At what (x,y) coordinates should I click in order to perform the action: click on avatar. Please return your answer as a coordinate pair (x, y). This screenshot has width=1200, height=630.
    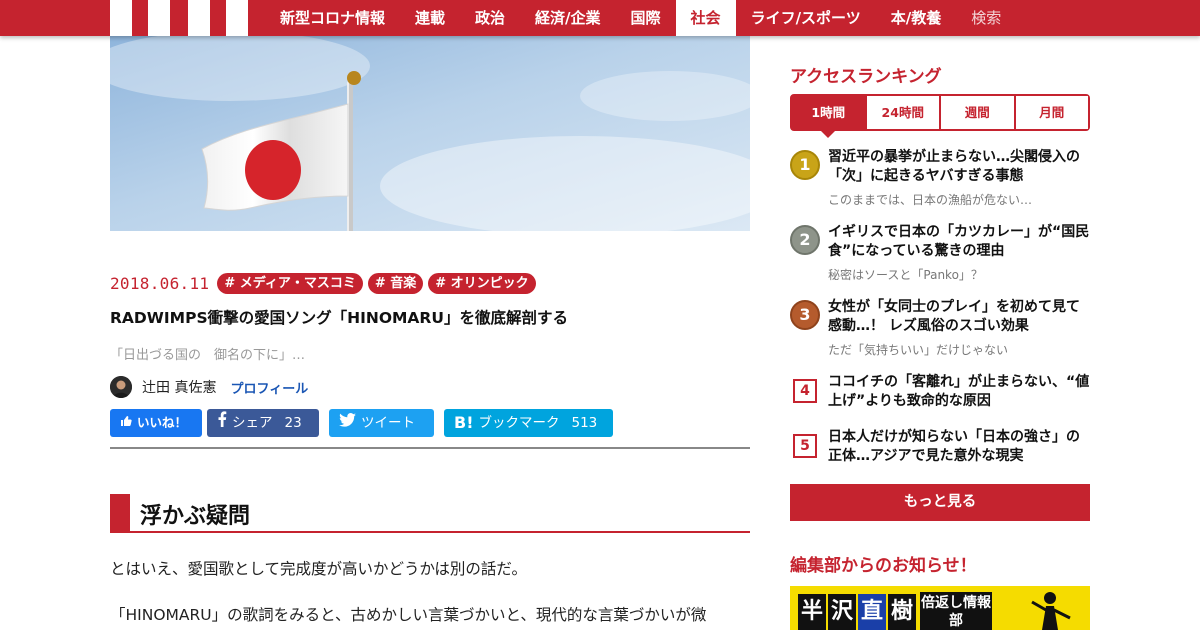
    Looking at the image, I should click on (121, 387).